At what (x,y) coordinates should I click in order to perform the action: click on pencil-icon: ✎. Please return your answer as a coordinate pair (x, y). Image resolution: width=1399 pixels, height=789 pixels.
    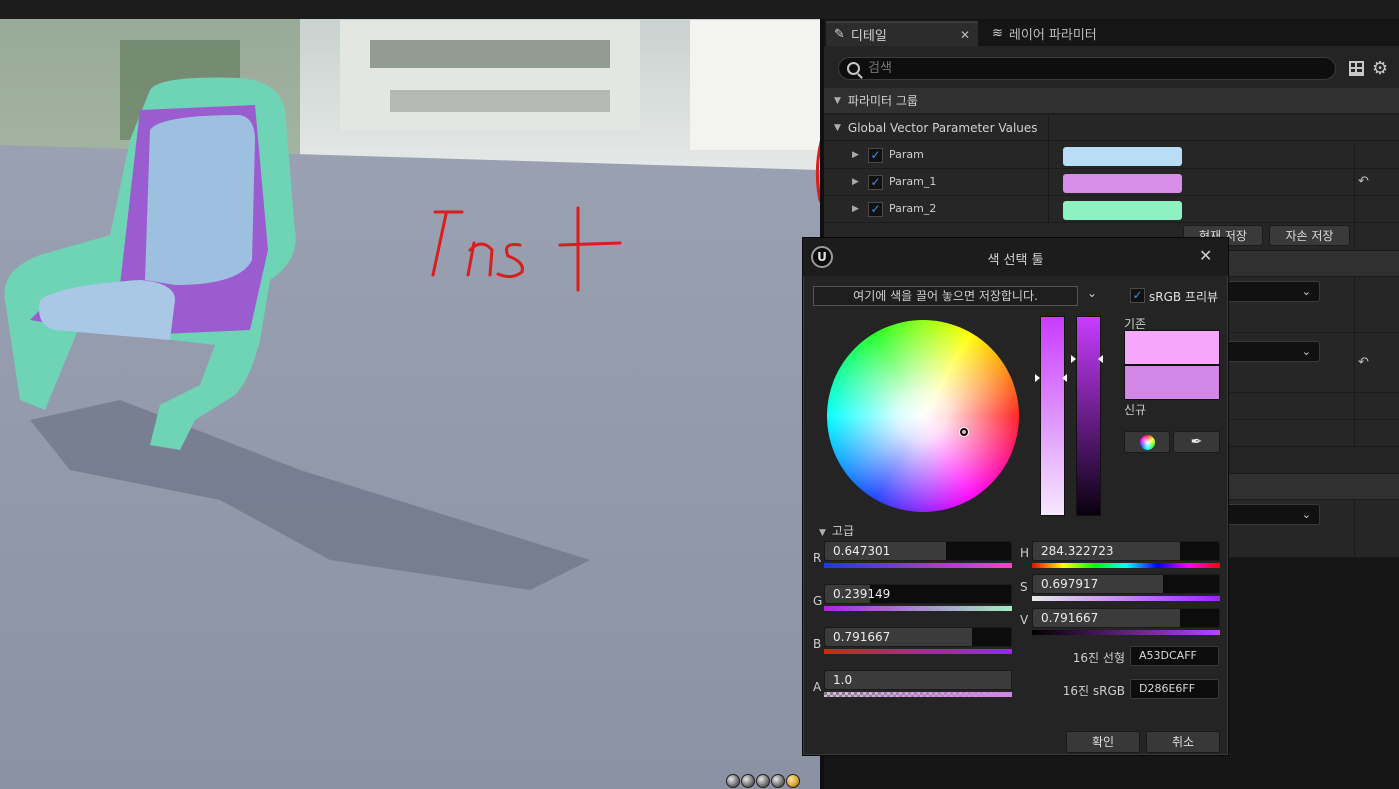
    Looking at the image, I should click on (839, 34).